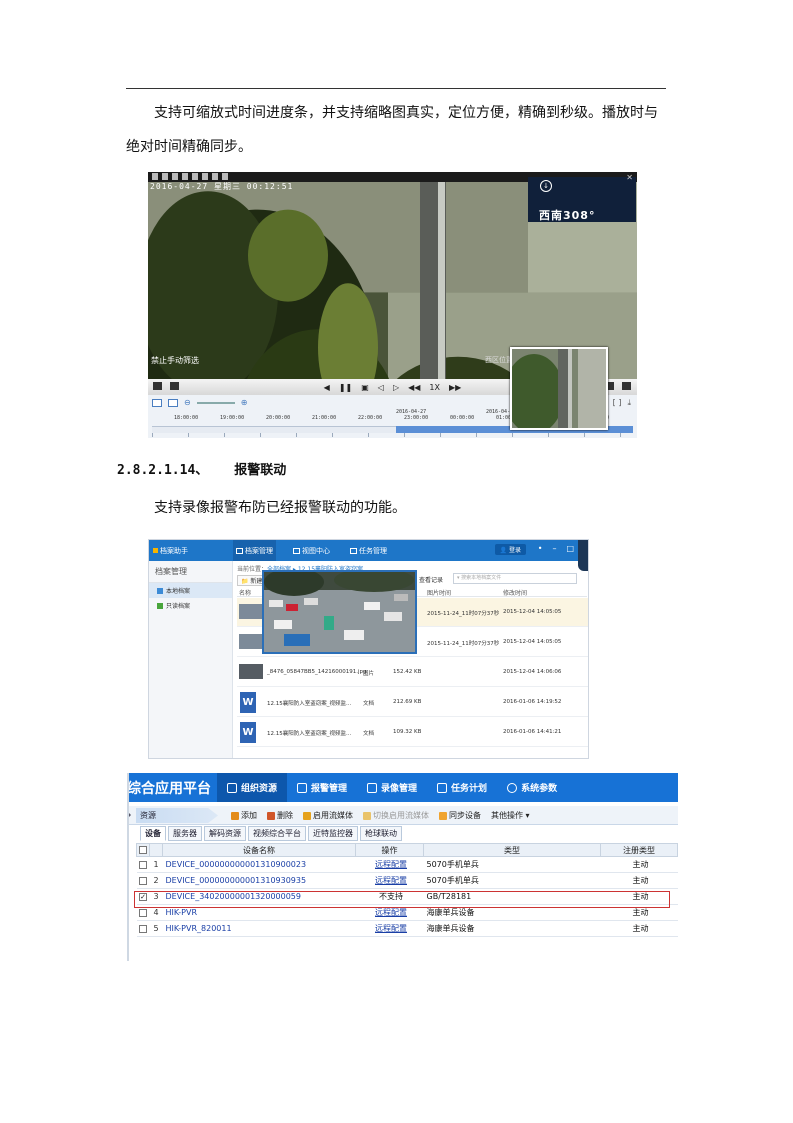  What do you see at coordinates (396, 815) in the screenshot?
I see `switch-stream-button: 切换启用流媒体` at bounding box center [396, 815].